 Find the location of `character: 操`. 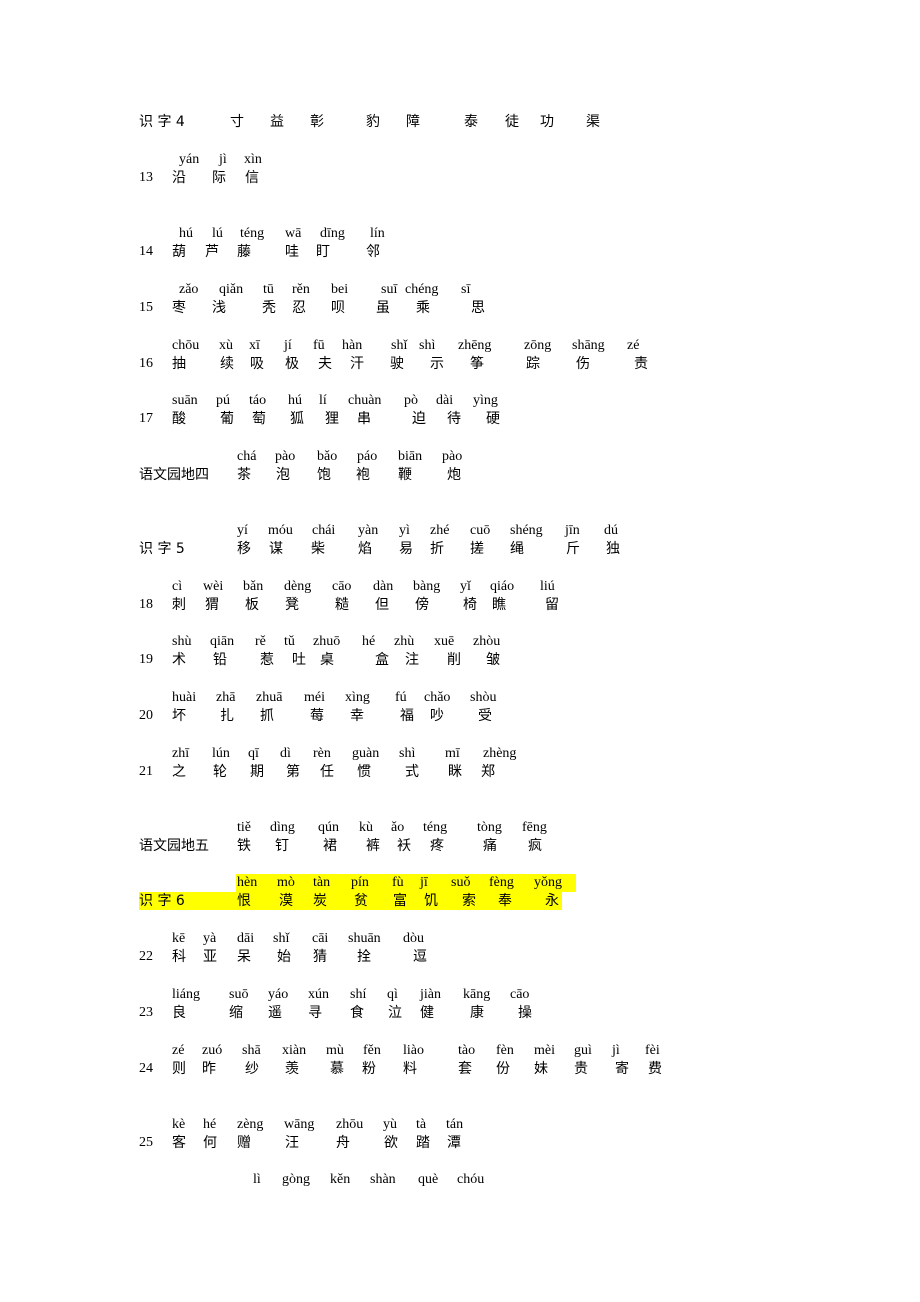

character: 操 is located at coordinates (525, 1013).